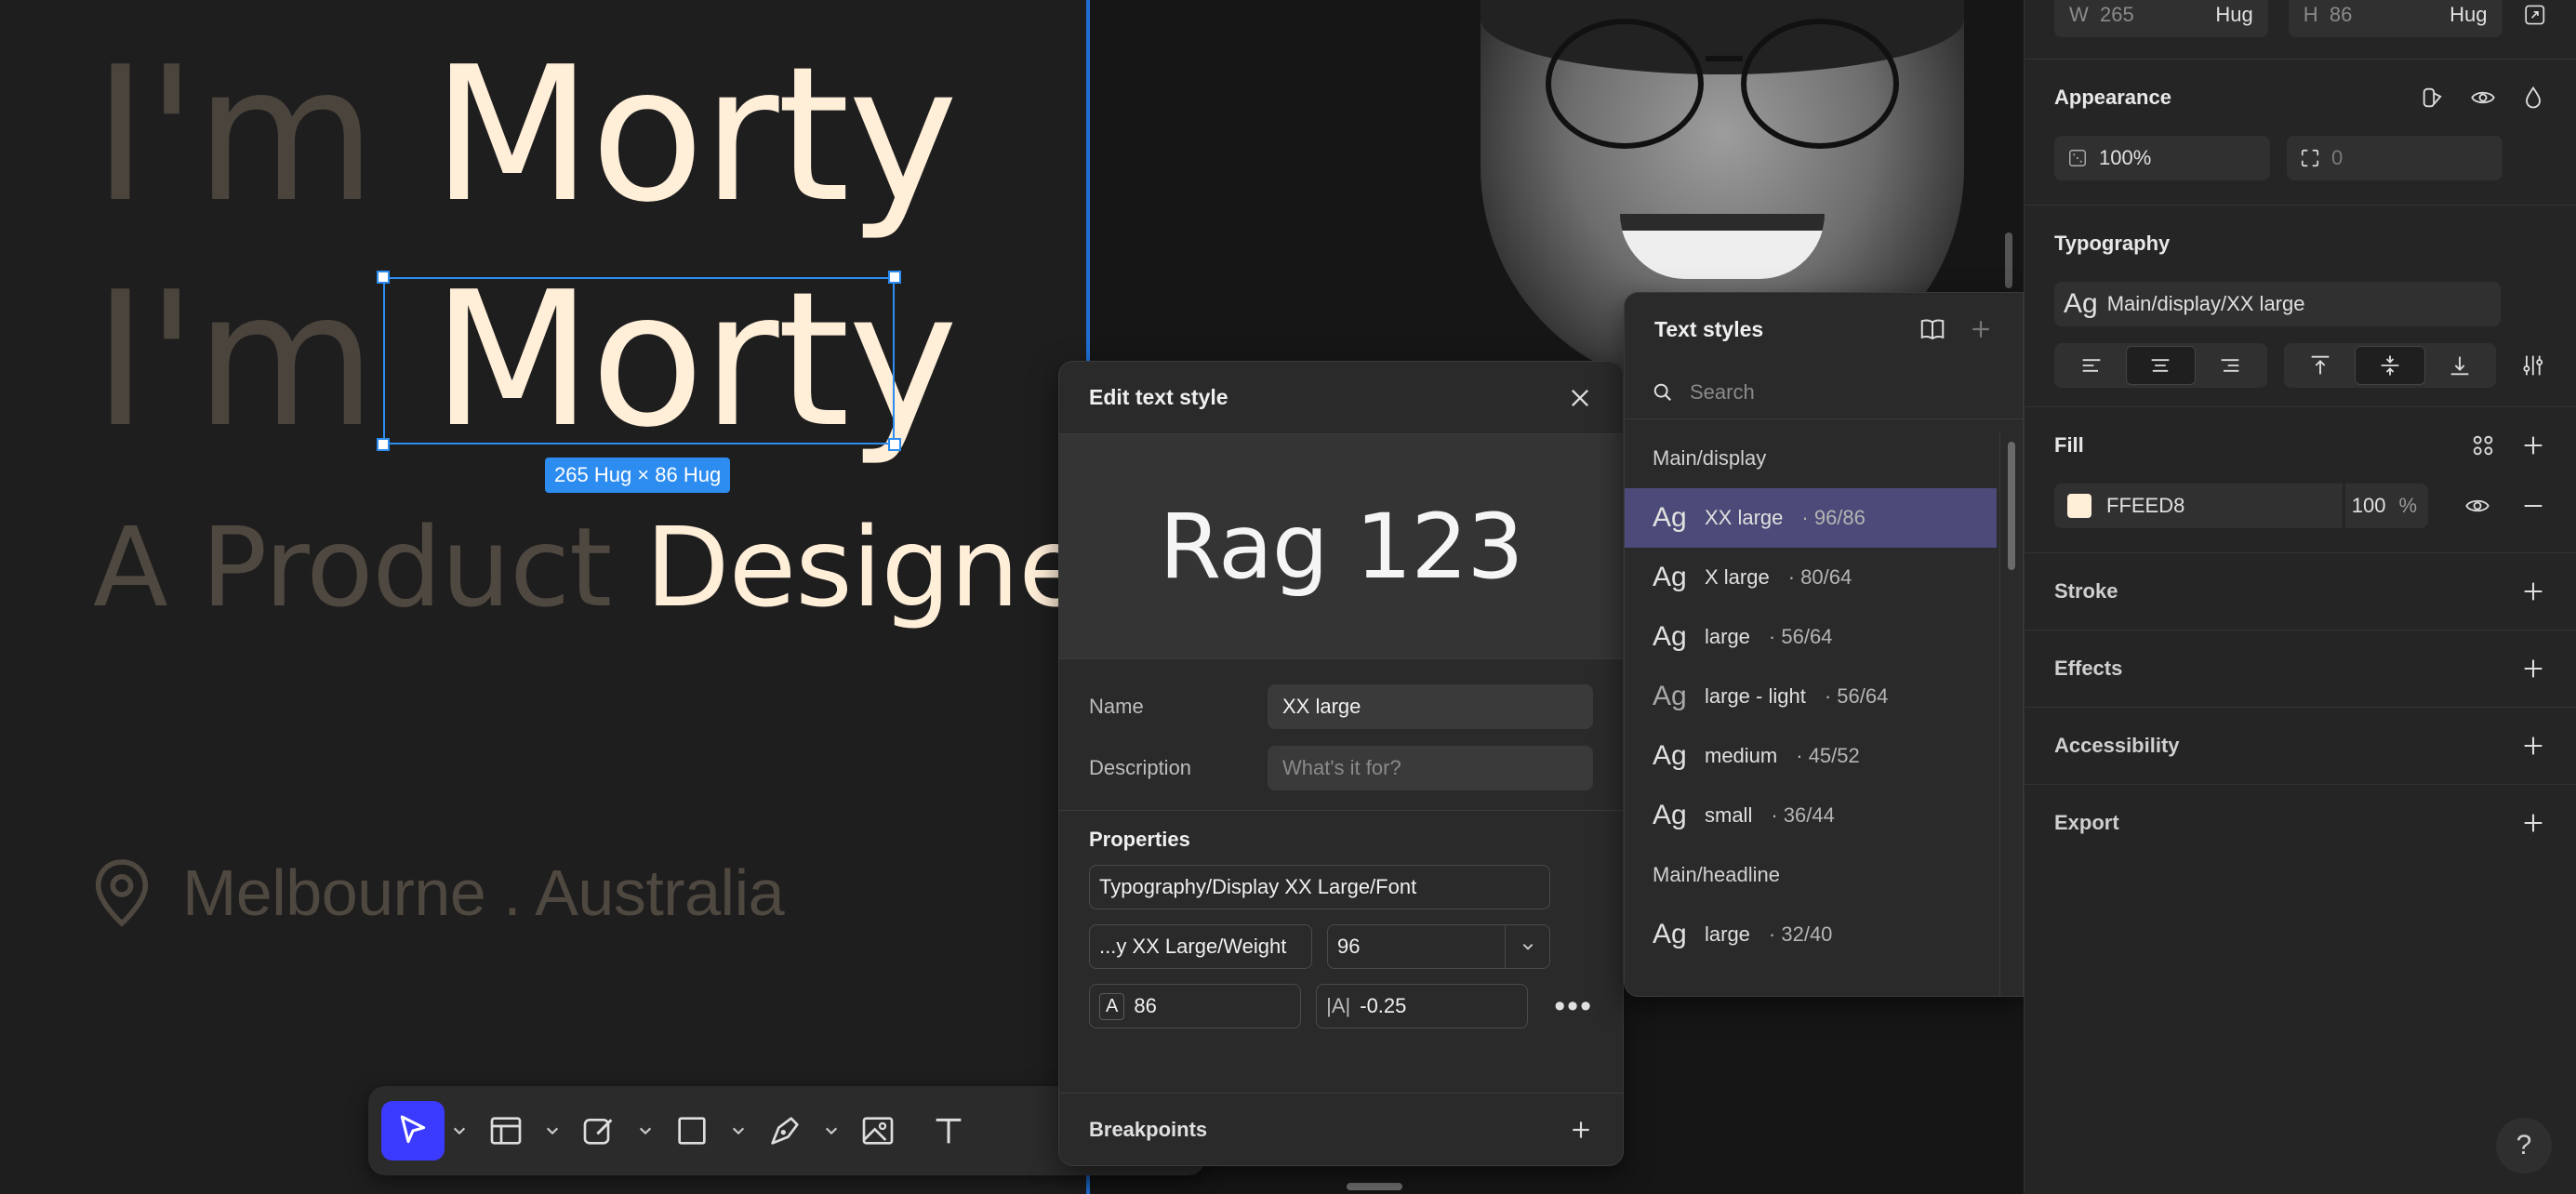  Describe the element at coordinates (1139, 839) in the screenshot. I see `properties-title: Properties` at that location.